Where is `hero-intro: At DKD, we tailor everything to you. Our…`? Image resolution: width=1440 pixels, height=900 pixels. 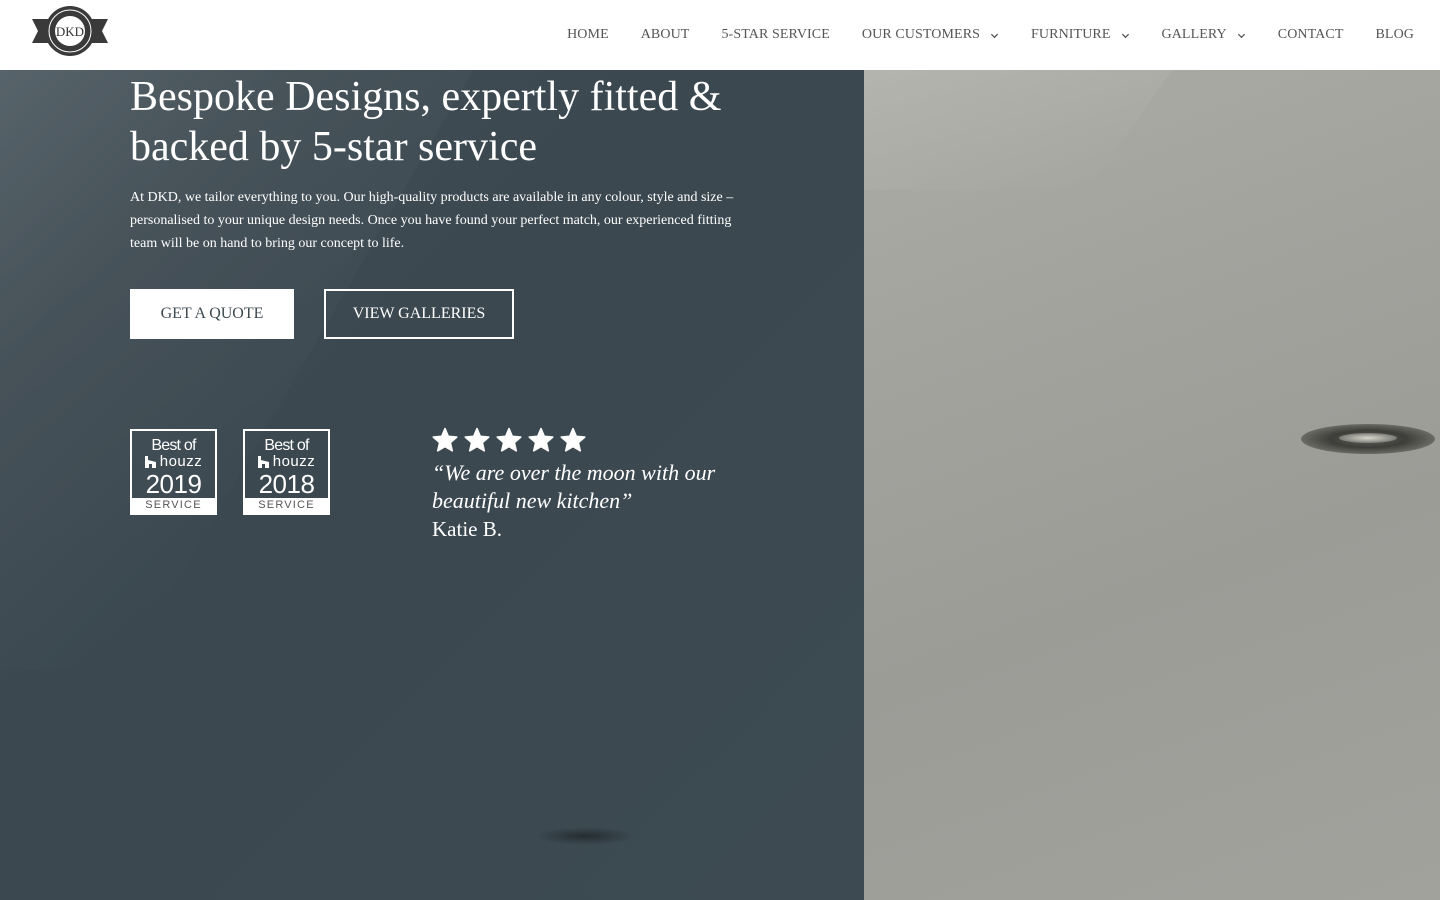 hero-intro: At DKD, we tailor everything to you. Our… is located at coordinates (432, 220).